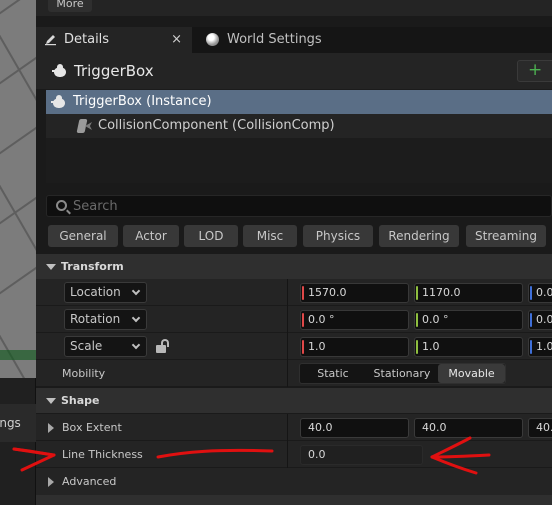 This screenshot has height=505, width=552. I want to click on property-row-advanced: Advanced, so click(294, 481).